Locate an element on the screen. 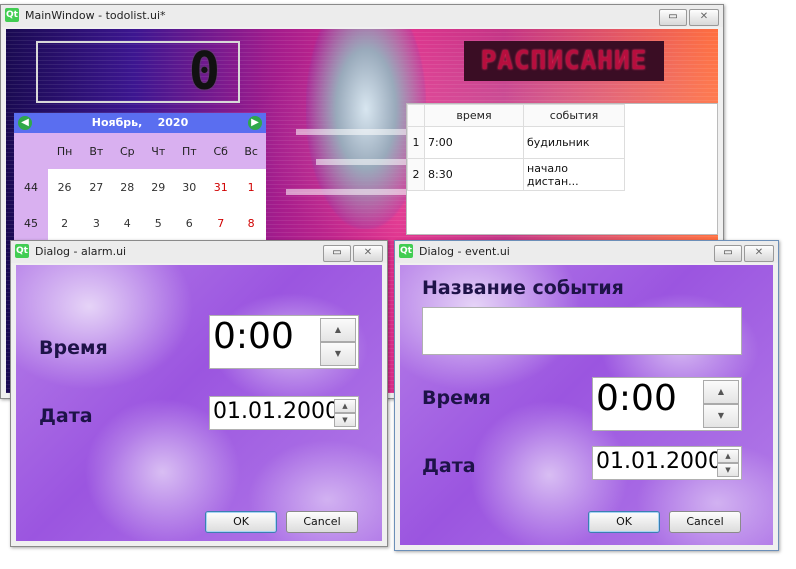 This screenshot has height=569, width=796. calendar-day: 2 is located at coordinates (64, 223).